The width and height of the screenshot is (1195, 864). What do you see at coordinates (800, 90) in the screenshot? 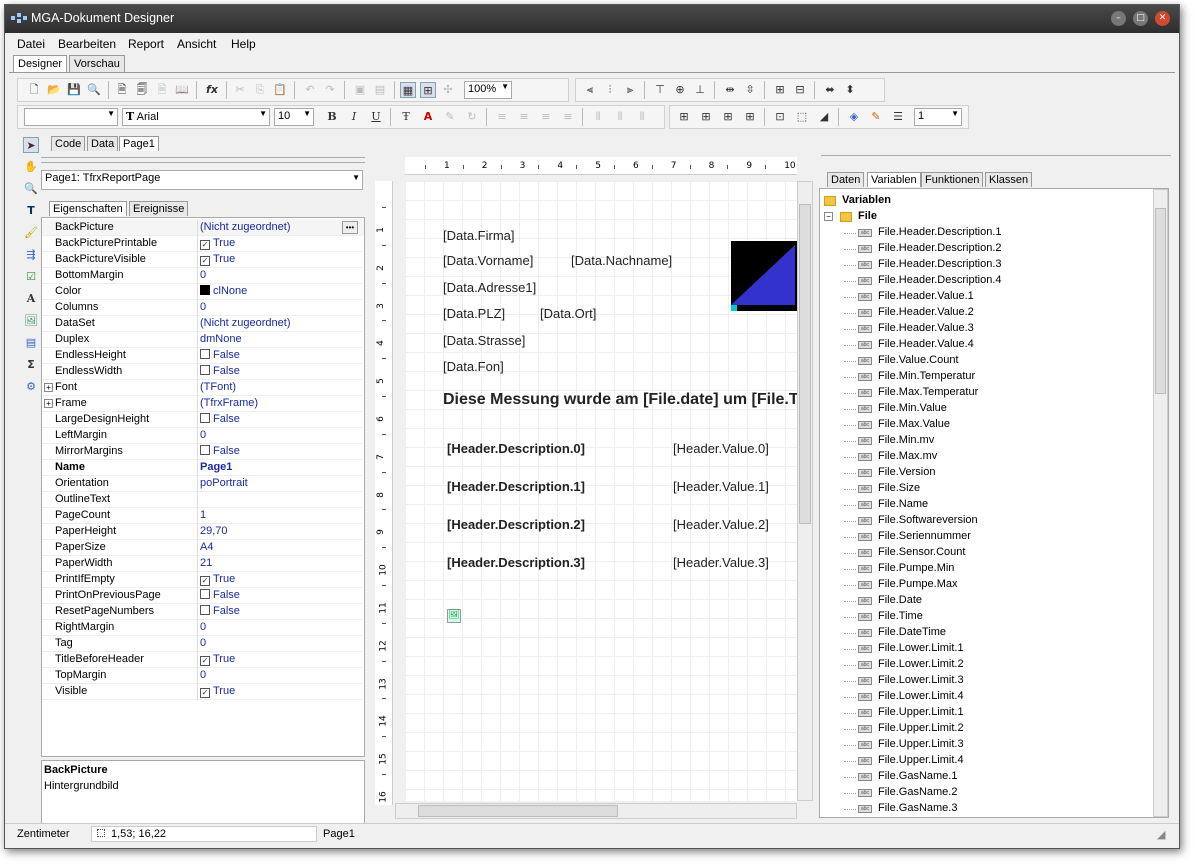
I see `center-v-icon: ⊟` at bounding box center [800, 90].